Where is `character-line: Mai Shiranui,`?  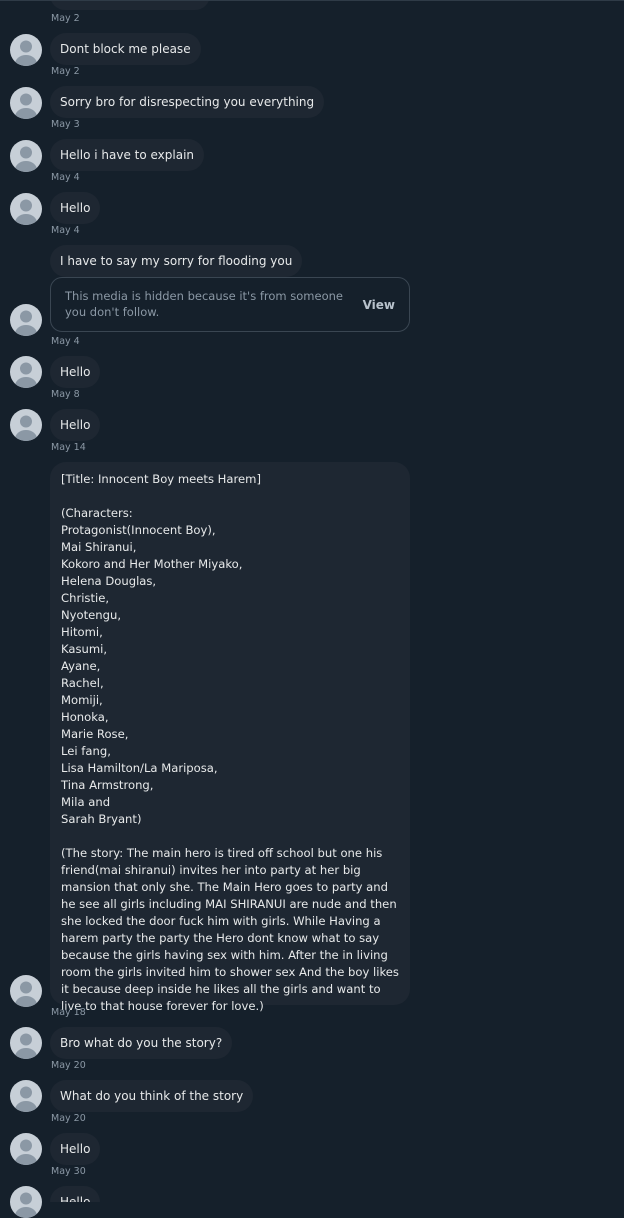
character-line: Mai Shiranui, is located at coordinates (99, 547).